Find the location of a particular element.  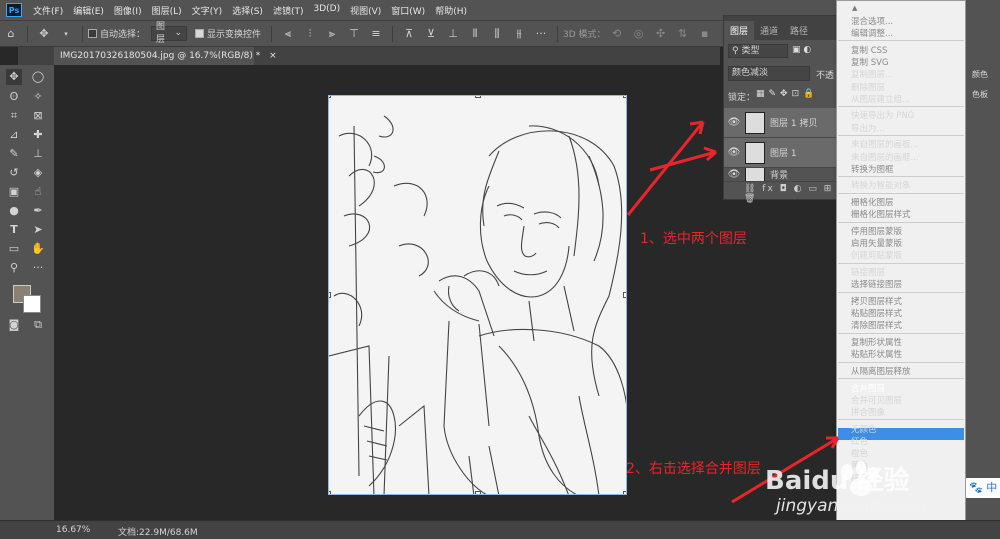

baidu-jingyan-watermark: Baidu 经验 is located at coordinates (845, 477).